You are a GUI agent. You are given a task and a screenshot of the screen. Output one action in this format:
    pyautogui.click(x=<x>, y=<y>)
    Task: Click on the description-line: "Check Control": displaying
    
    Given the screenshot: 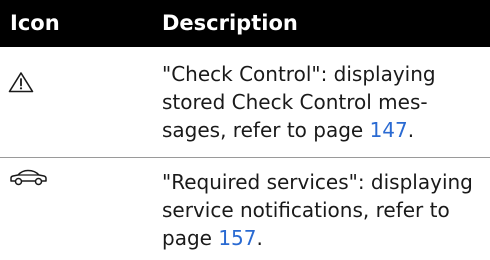 What is the action you would take?
    pyautogui.click(x=299, y=74)
    